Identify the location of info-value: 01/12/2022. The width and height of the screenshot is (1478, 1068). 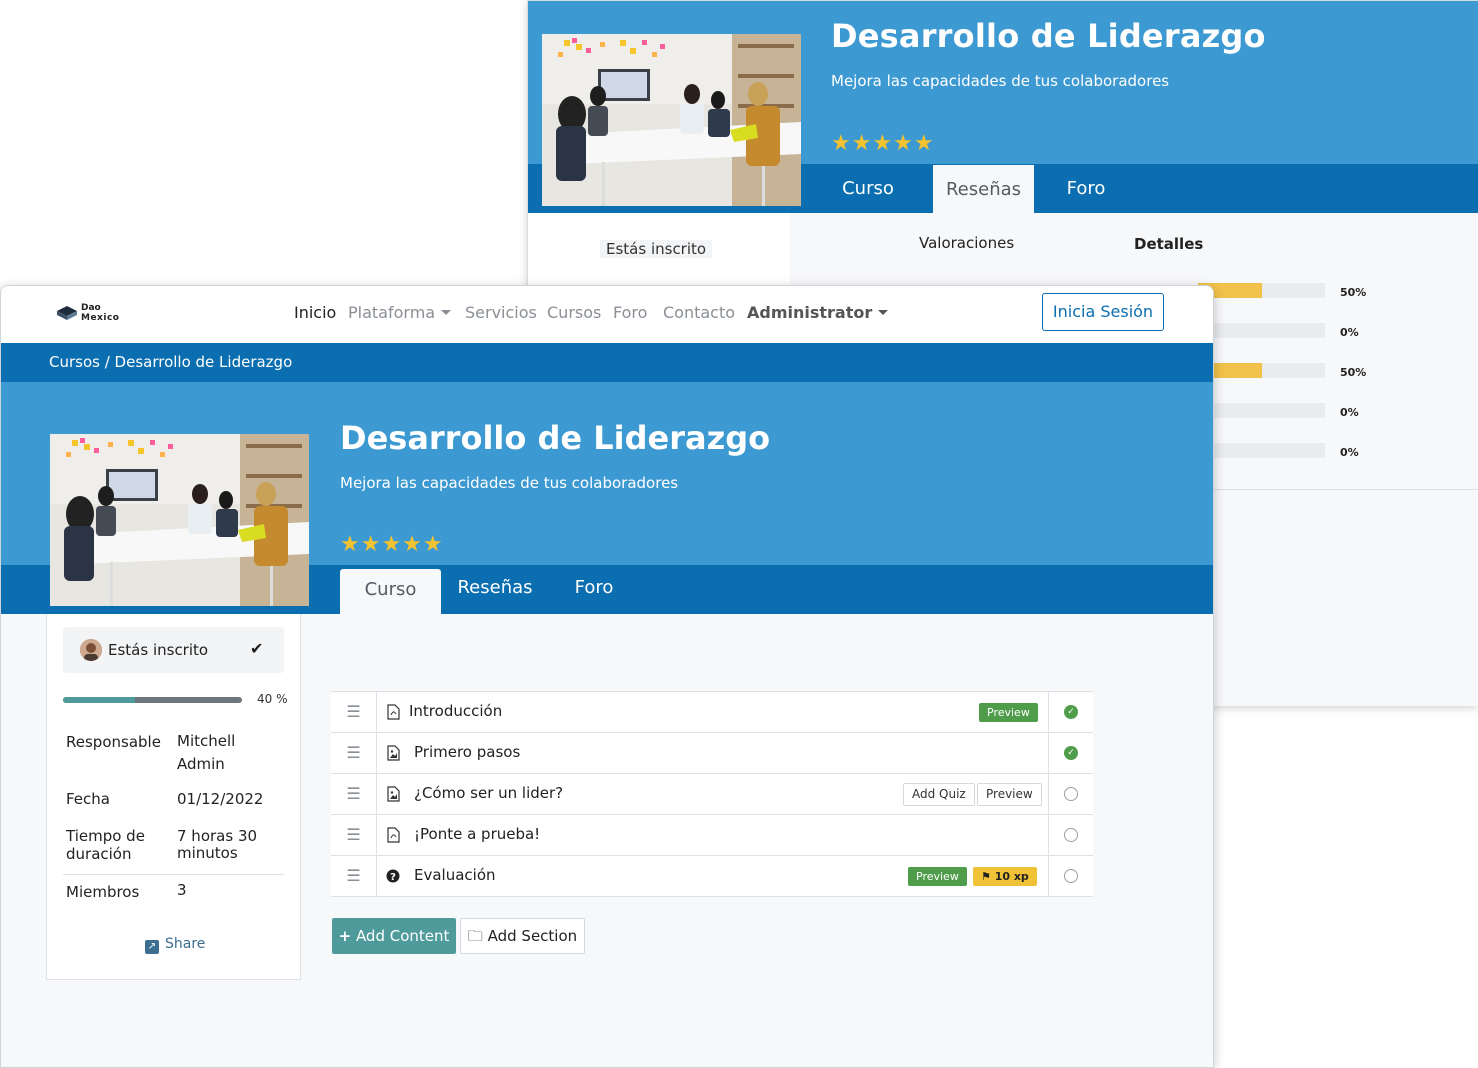
(220, 799).